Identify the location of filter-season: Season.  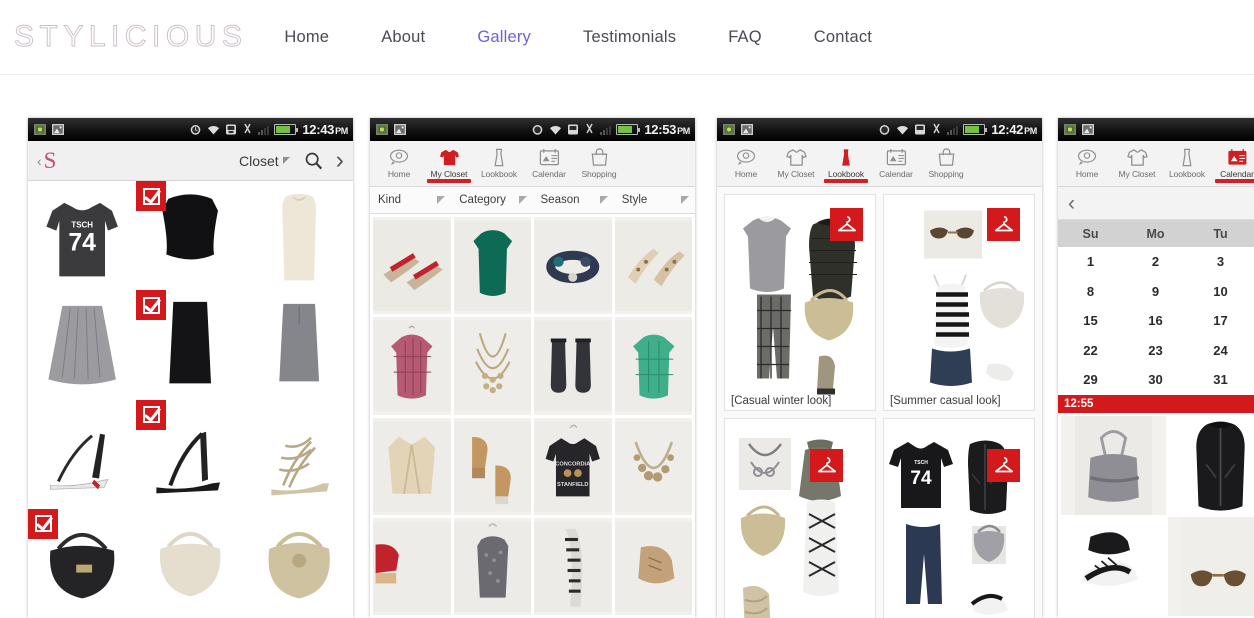
(573, 200).